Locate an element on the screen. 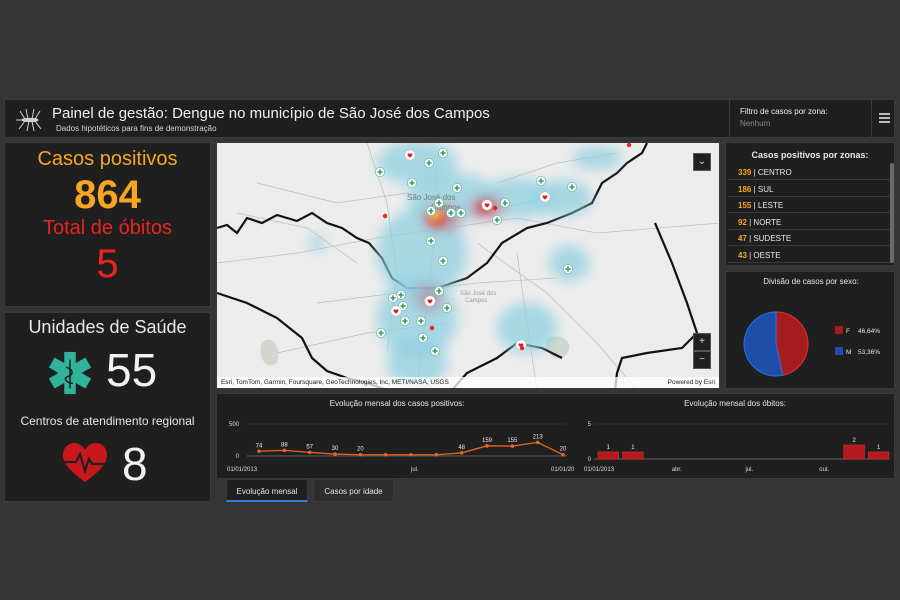 The image size is (900, 600). zone-row-centro: 339 | CENTRO is located at coordinates (810, 172).